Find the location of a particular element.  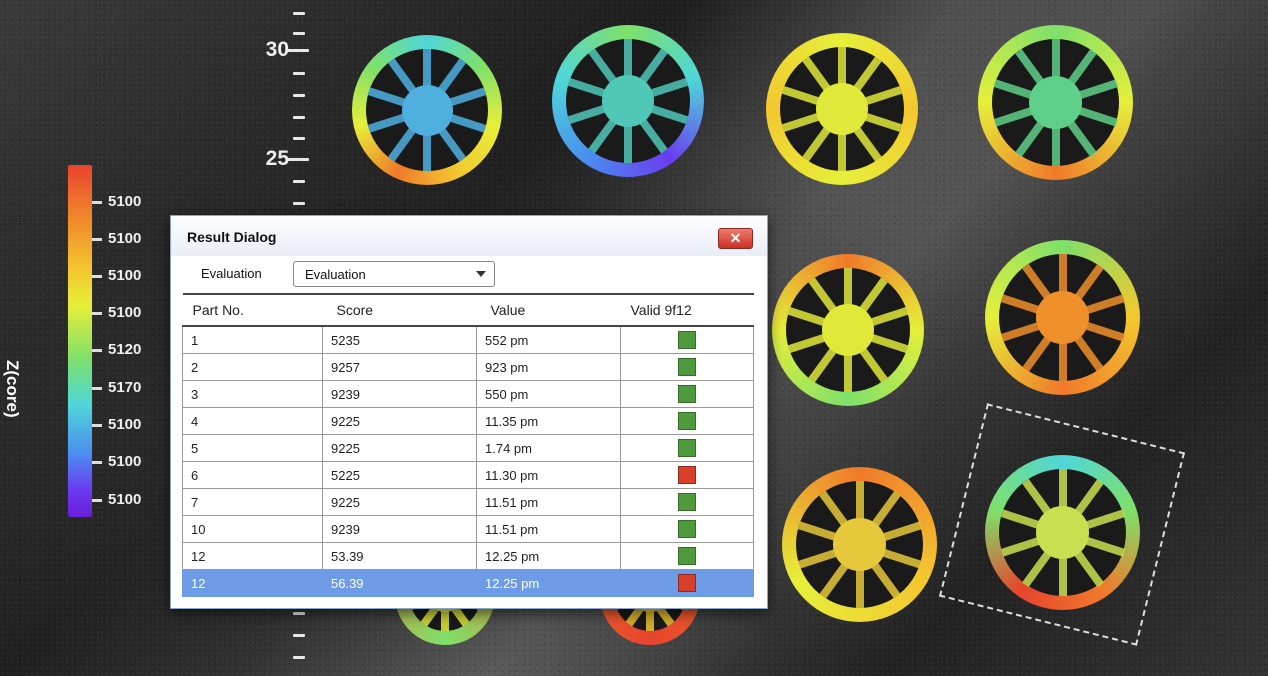

cell-part-no: 4 is located at coordinates (252, 421).